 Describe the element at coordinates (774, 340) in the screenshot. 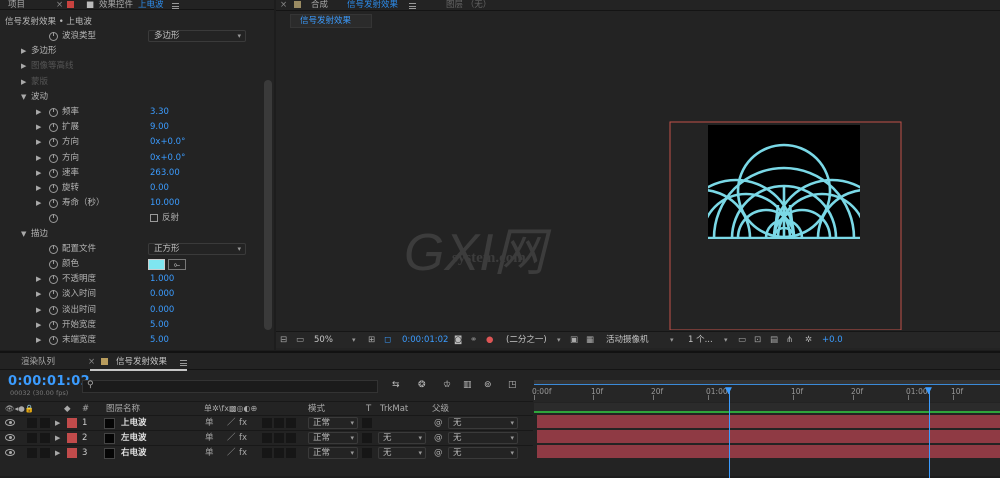

I see `timeline-icon: ▤` at that location.